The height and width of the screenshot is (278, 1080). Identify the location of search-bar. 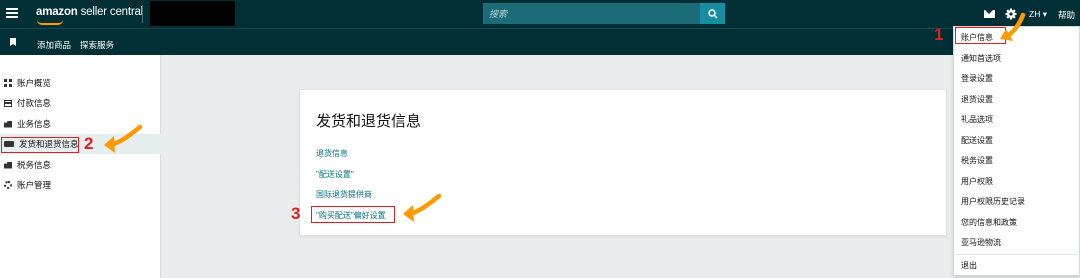
(604, 13).